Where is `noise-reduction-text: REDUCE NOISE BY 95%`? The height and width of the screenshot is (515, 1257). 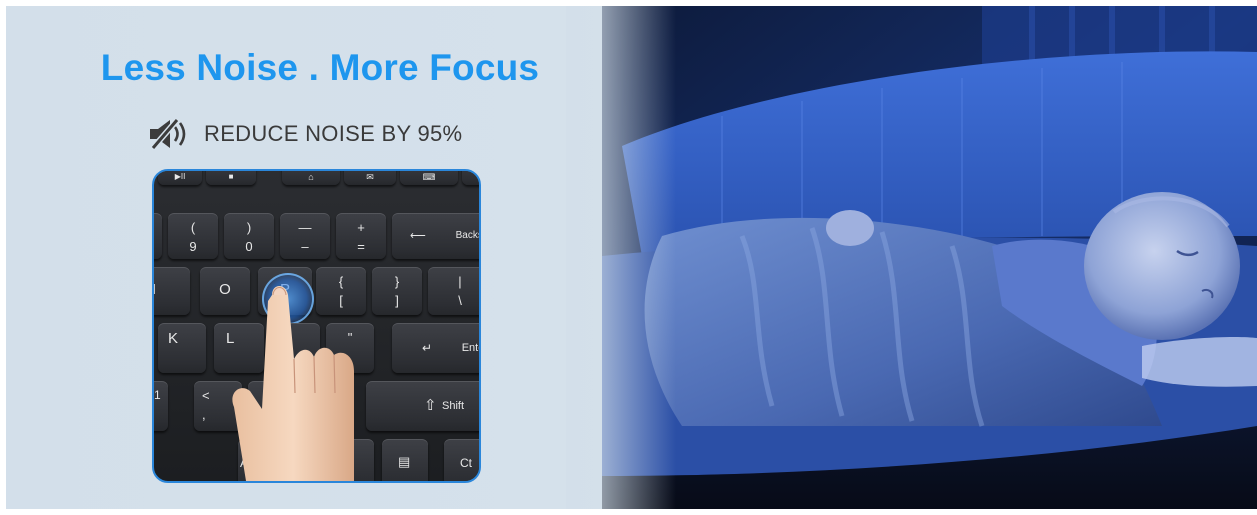 noise-reduction-text: REDUCE NOISE BY 95% is located at coordinates (333, 133).